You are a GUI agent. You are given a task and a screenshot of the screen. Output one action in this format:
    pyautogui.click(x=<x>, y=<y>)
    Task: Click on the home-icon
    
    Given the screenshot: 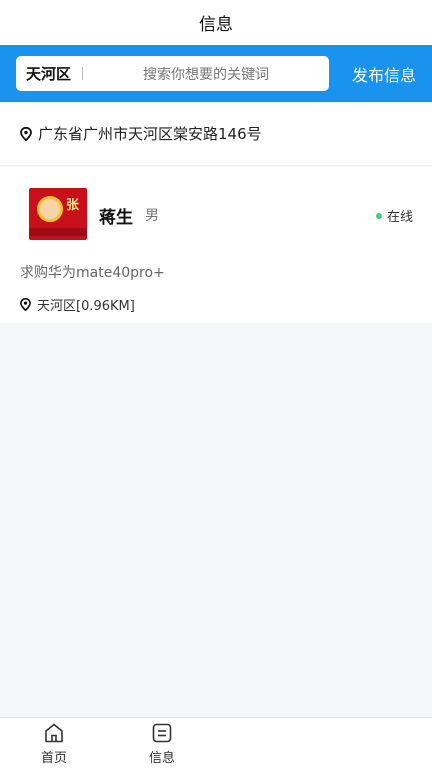 What is the action you would take?
    pyautogui.click(x=54, y=733)
    